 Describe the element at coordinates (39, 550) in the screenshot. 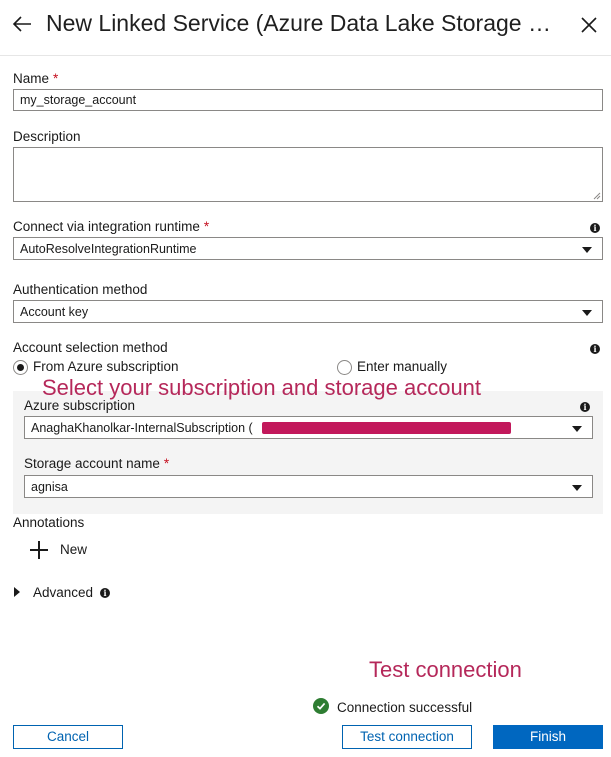

I see `plus-icon` at that location.